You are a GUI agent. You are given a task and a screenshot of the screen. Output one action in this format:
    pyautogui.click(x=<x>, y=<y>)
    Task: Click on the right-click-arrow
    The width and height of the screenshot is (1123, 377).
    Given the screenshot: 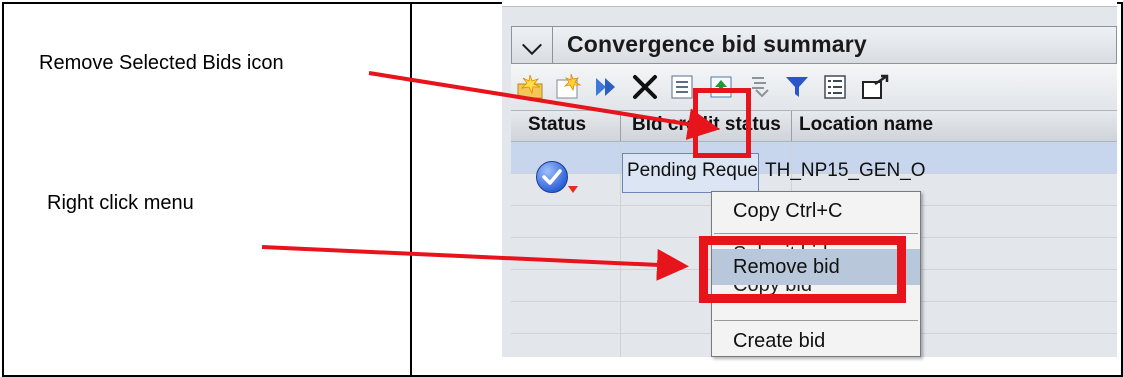 What is the action you would take?
    pyautogui.click(x=475, y=263)
    